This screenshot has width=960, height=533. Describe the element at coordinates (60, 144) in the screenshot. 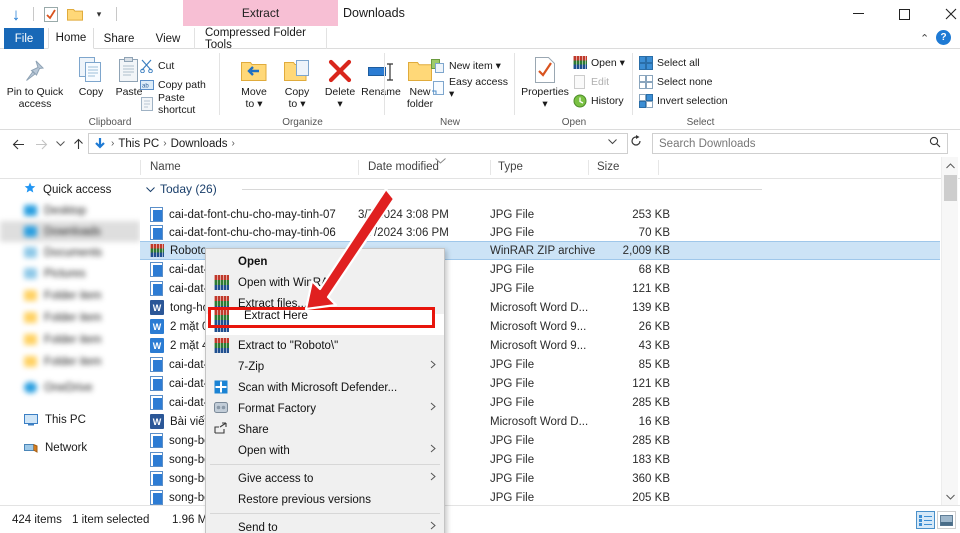

I see `recent-locations-button` at that location.